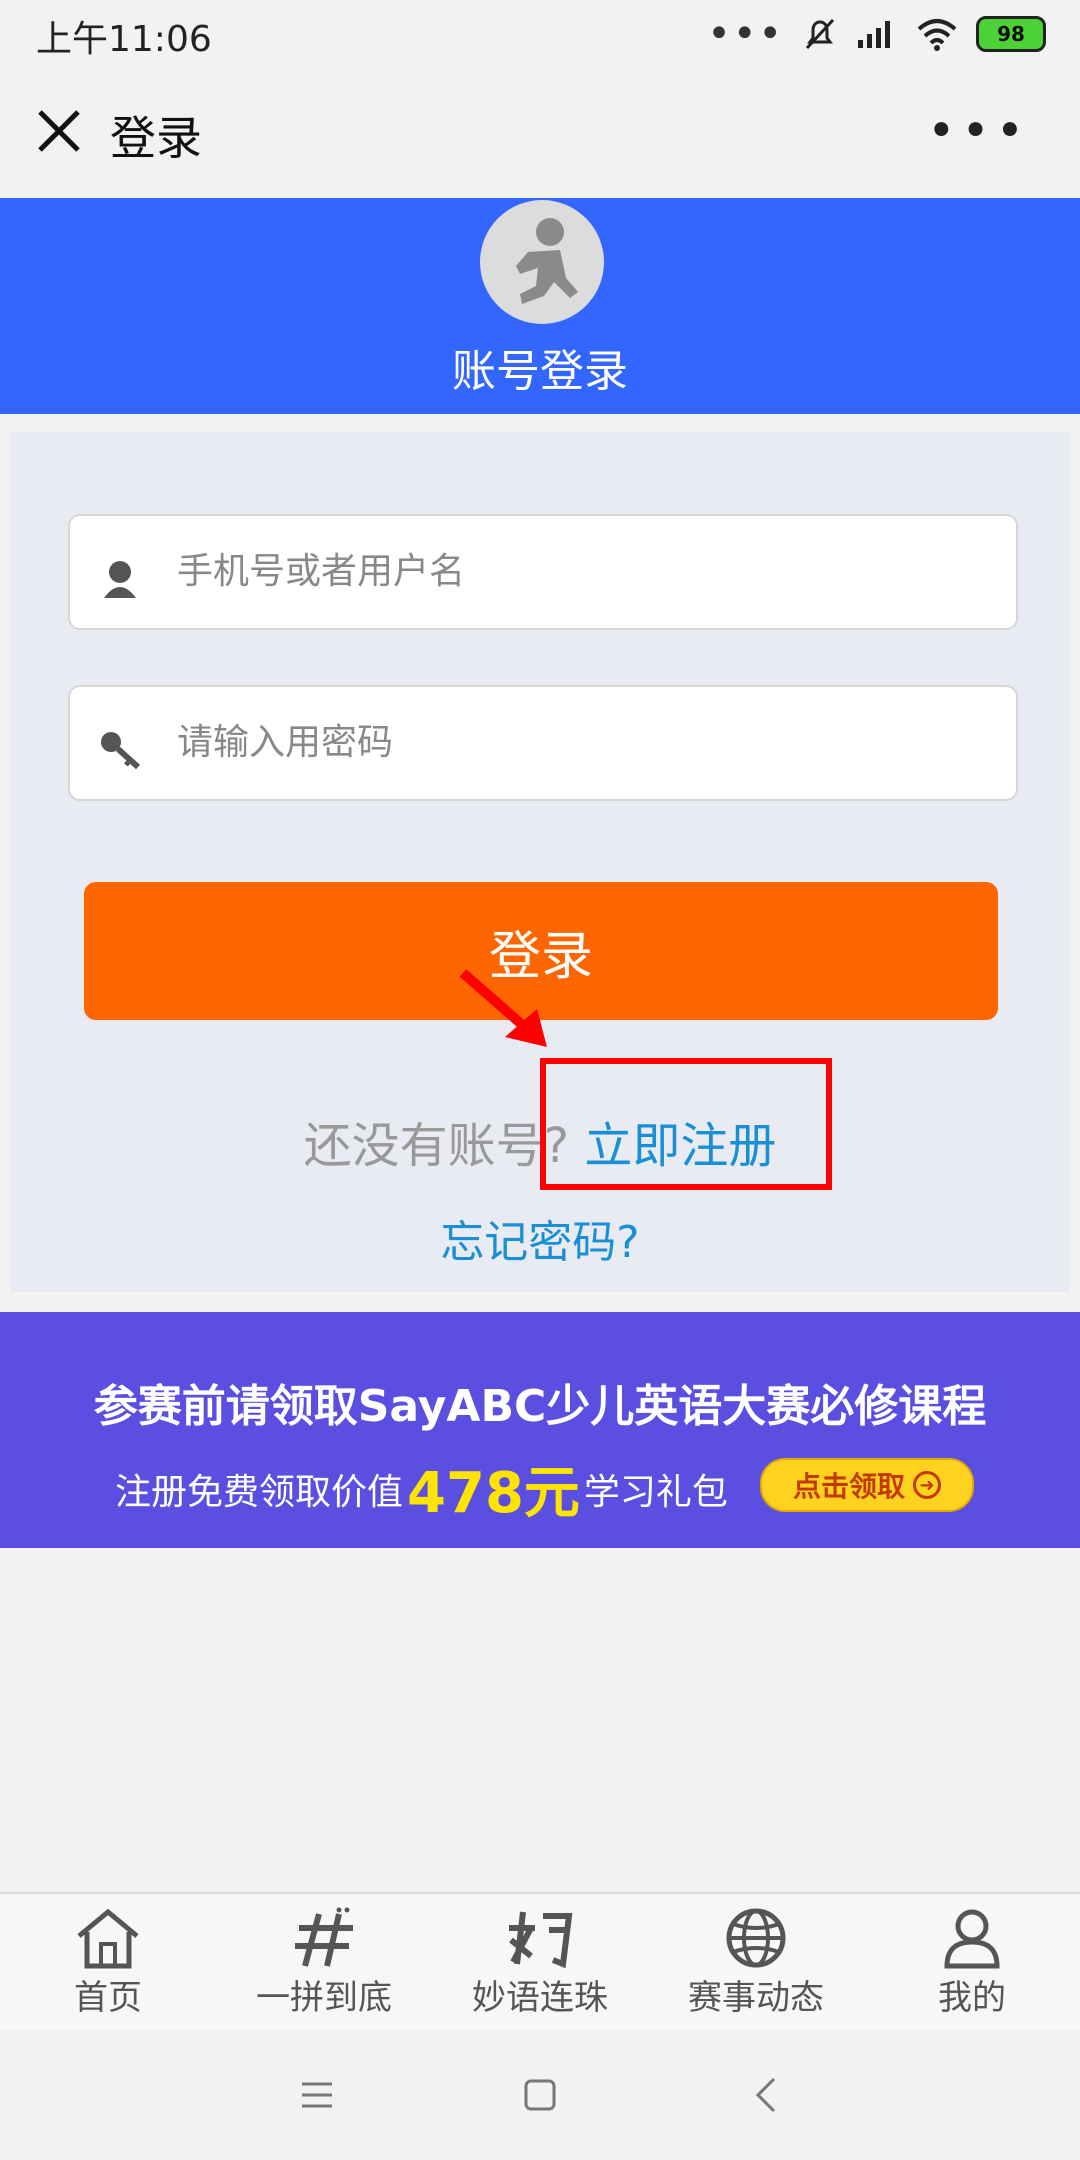  I want to click on highlight-arrow-icon, so click(503, 1008).